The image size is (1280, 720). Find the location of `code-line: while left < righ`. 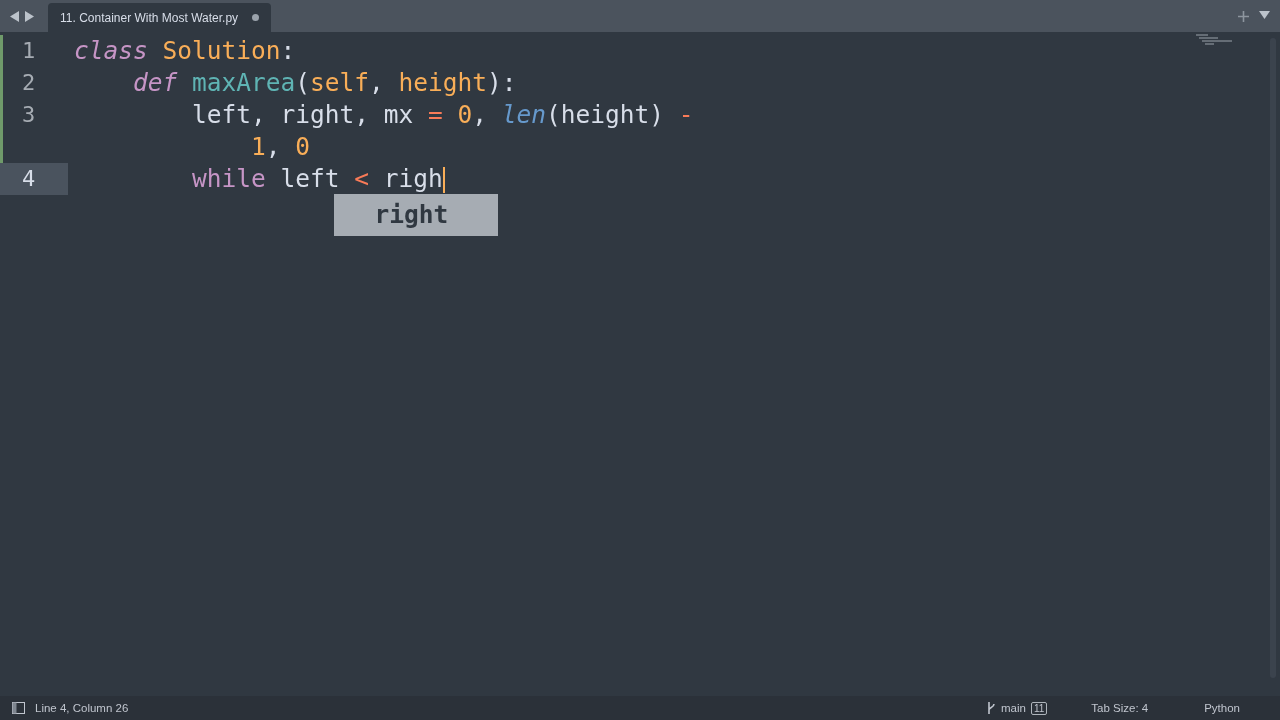

code-line: while left < righ is located at coordinates (318, 179).